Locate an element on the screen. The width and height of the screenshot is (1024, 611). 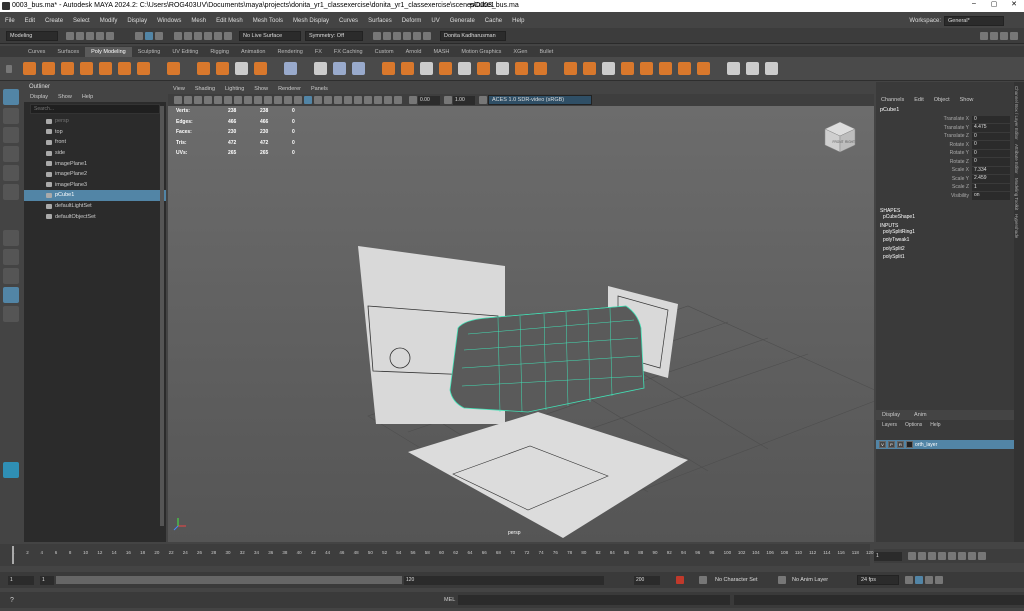
go-to-start-icon is located at coordinates (912, 556).